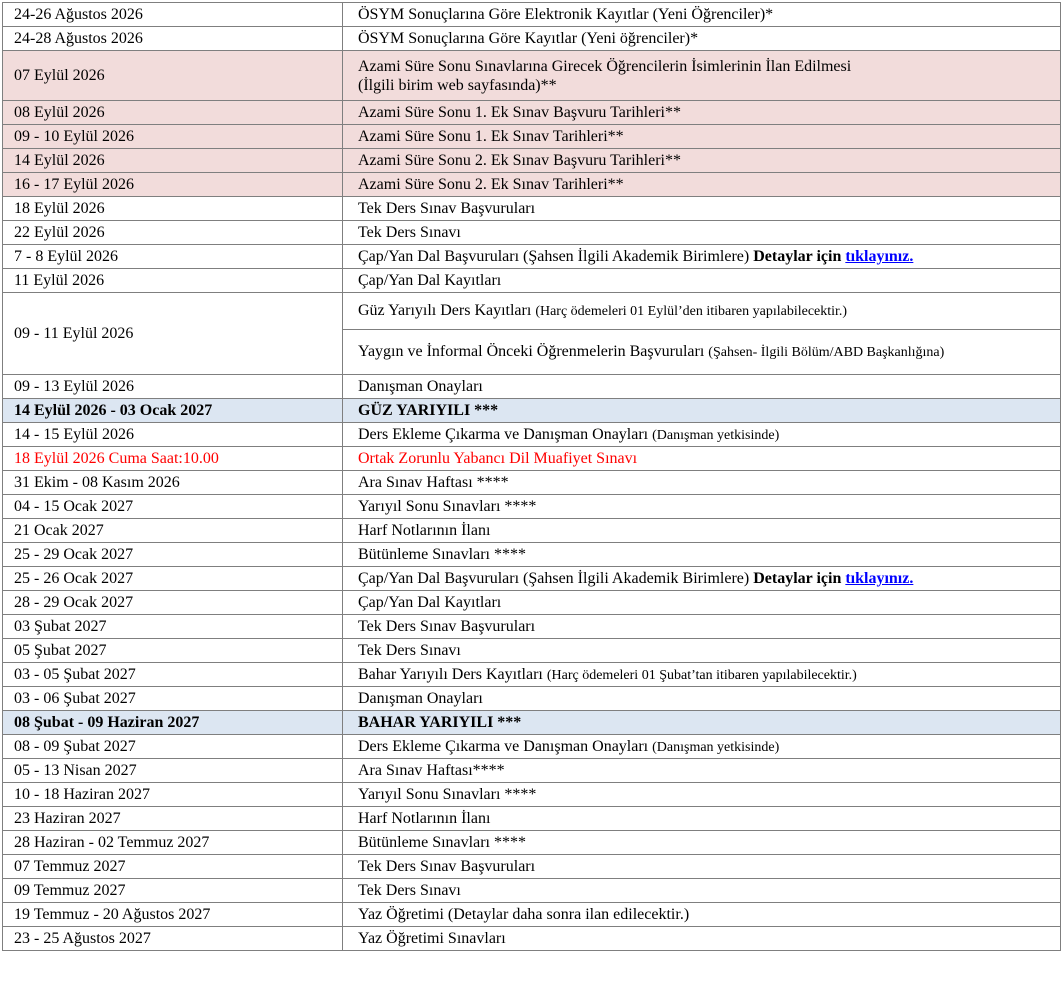 This screenshot has height=999, width=1062. Describe the element at coordinates (701, 410) in the screenshot. I see `semester-title: GÜZ YARIYILI ***` at that location.